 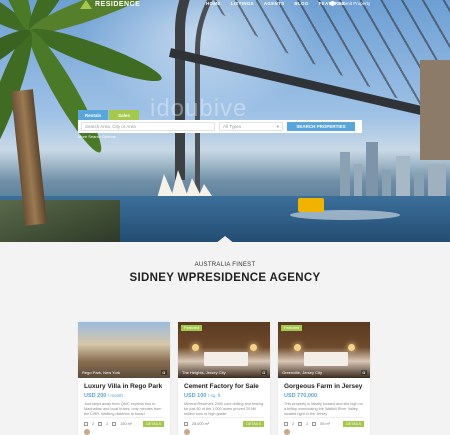 I want to click on more-search-options-link: More Search Options, so click(x=220, y=136).